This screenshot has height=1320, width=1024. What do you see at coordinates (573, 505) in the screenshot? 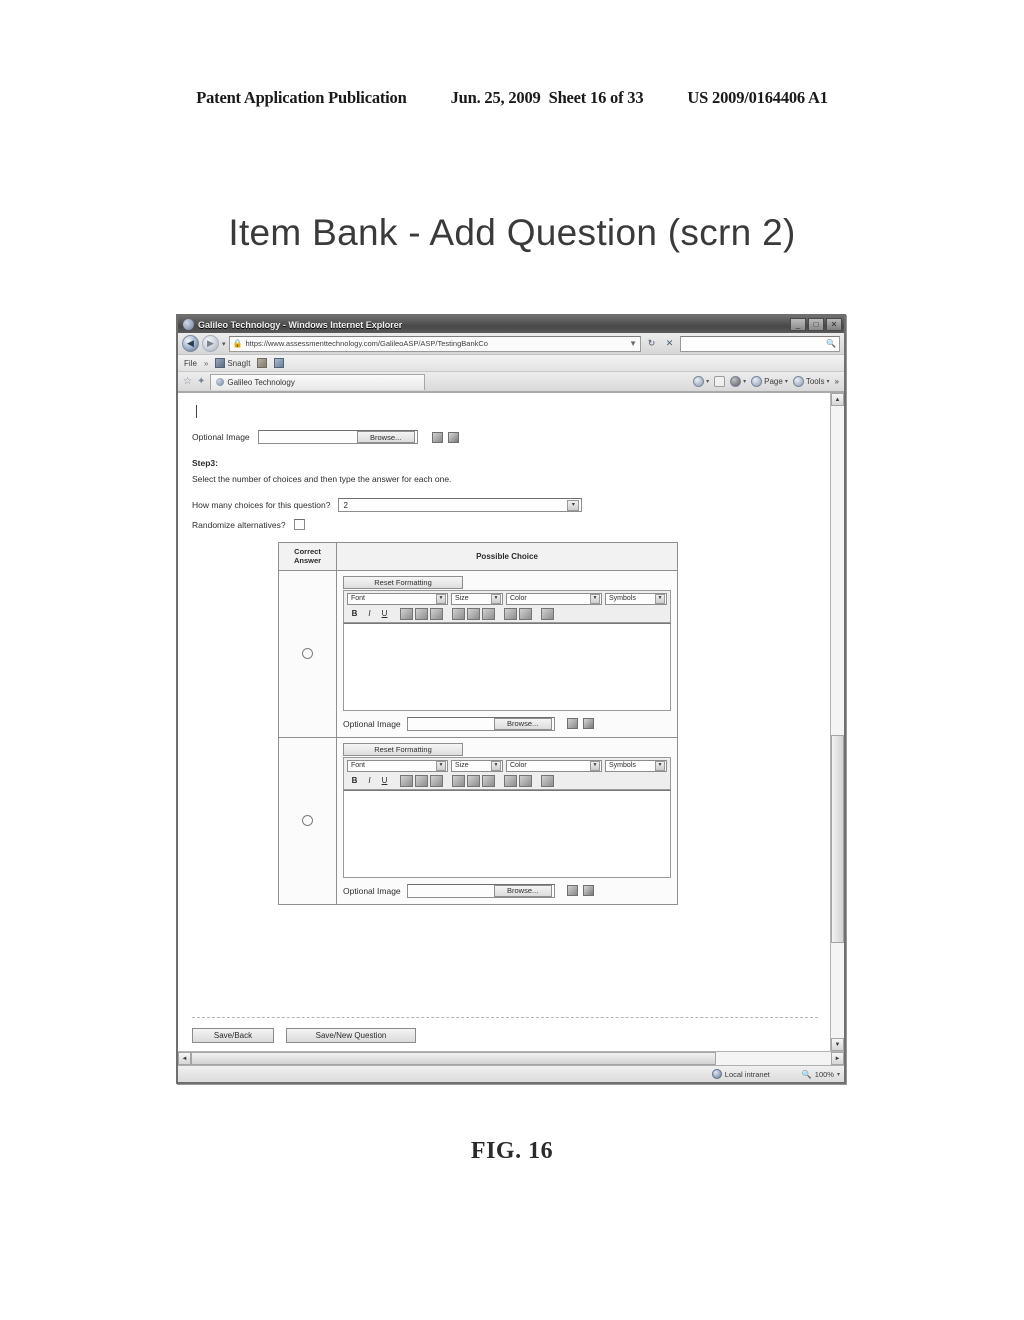
I see `chevron-down-icon: ▾` at bounding box center [573, 505].